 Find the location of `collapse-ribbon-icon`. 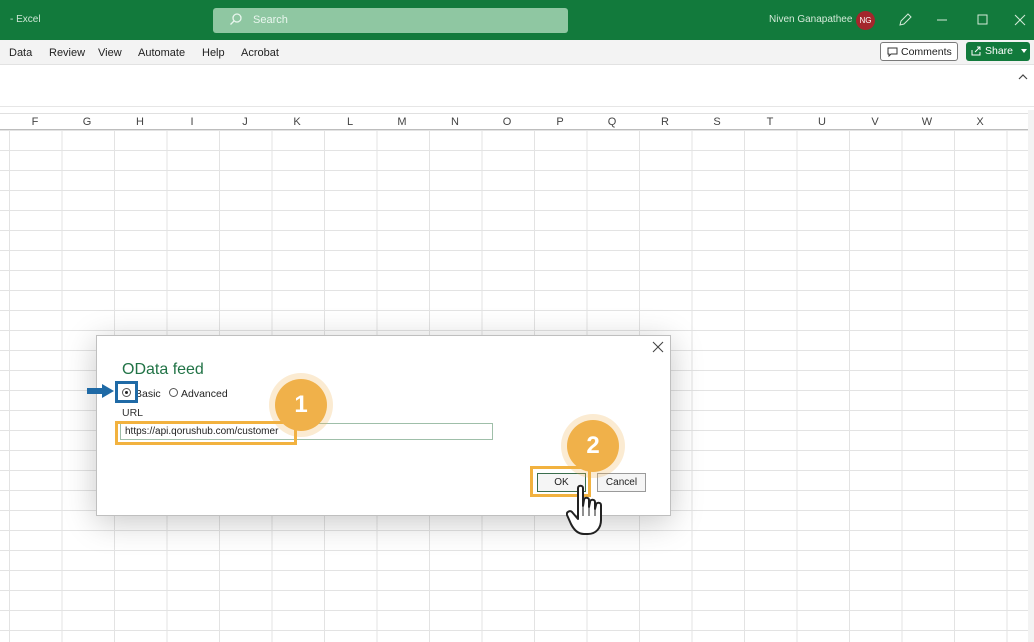

collapse-ribbon-icon is located at coordinates (1023, 77).